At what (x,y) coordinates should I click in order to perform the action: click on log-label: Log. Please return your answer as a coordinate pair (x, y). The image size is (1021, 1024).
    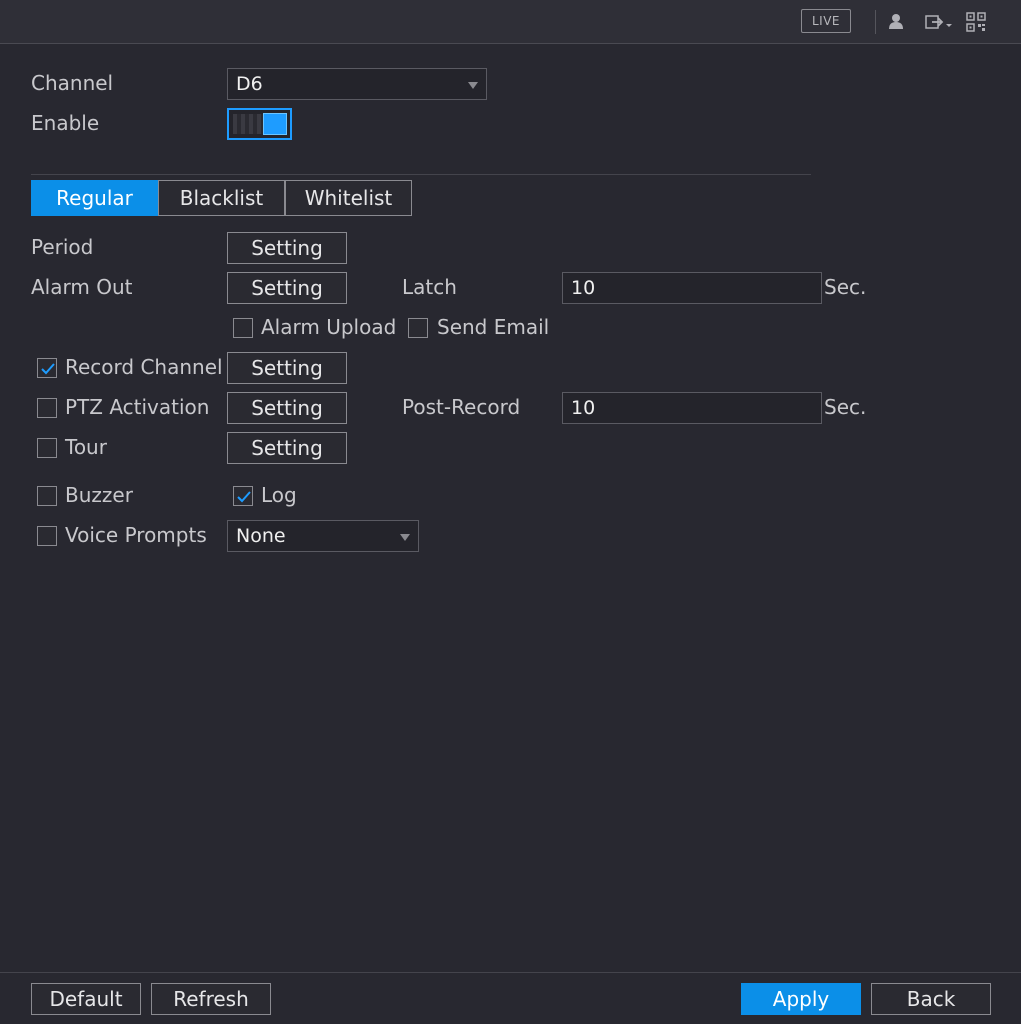
    Looking at the image, I should click on (279, 495).